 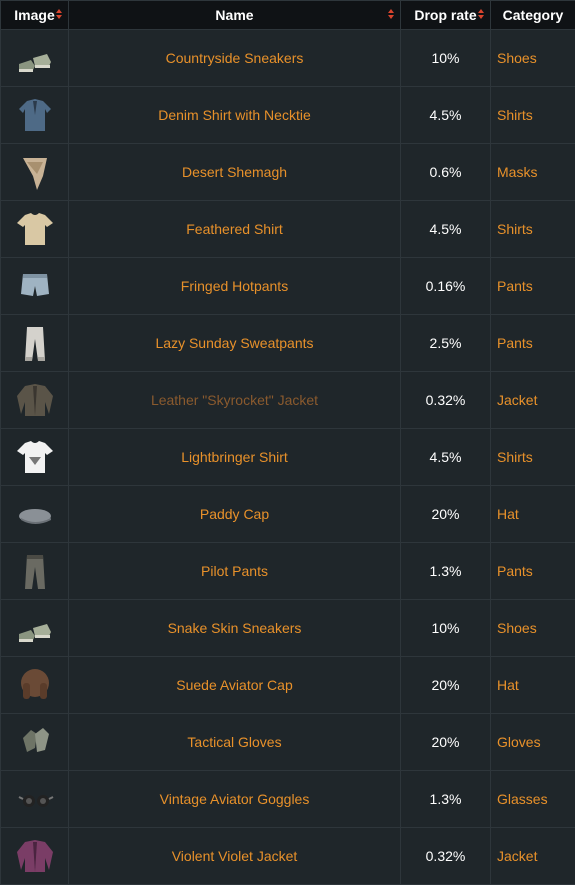 I want to click on header-row: Image Name Drop rate Category, so click(x=288, y=15).